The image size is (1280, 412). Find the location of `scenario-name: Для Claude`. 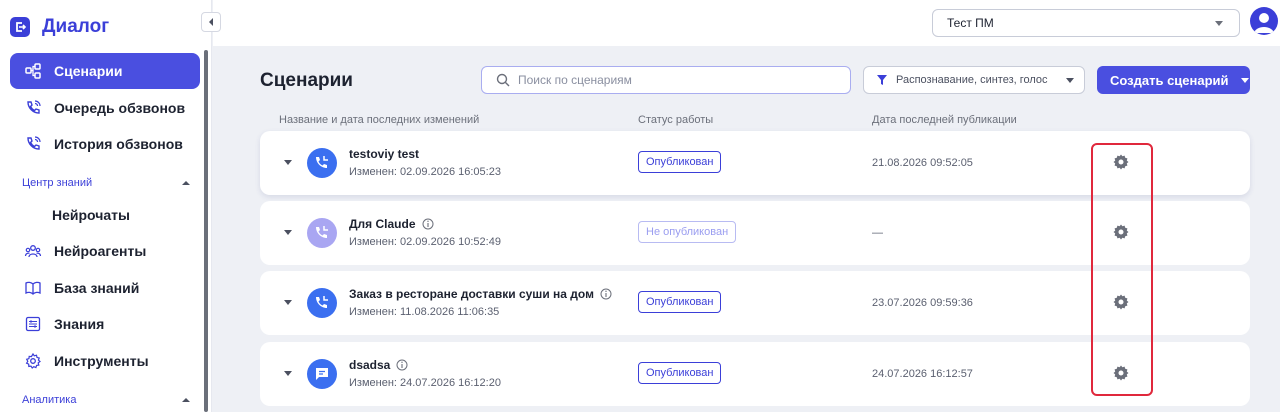

scenario-name: Для Claude is located at coordinates (391, 224).